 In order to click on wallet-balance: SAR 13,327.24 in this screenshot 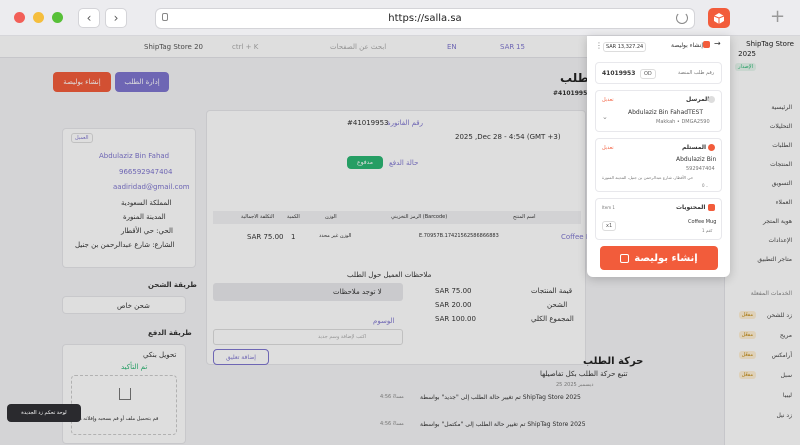, I will do `click(625, 47)`.